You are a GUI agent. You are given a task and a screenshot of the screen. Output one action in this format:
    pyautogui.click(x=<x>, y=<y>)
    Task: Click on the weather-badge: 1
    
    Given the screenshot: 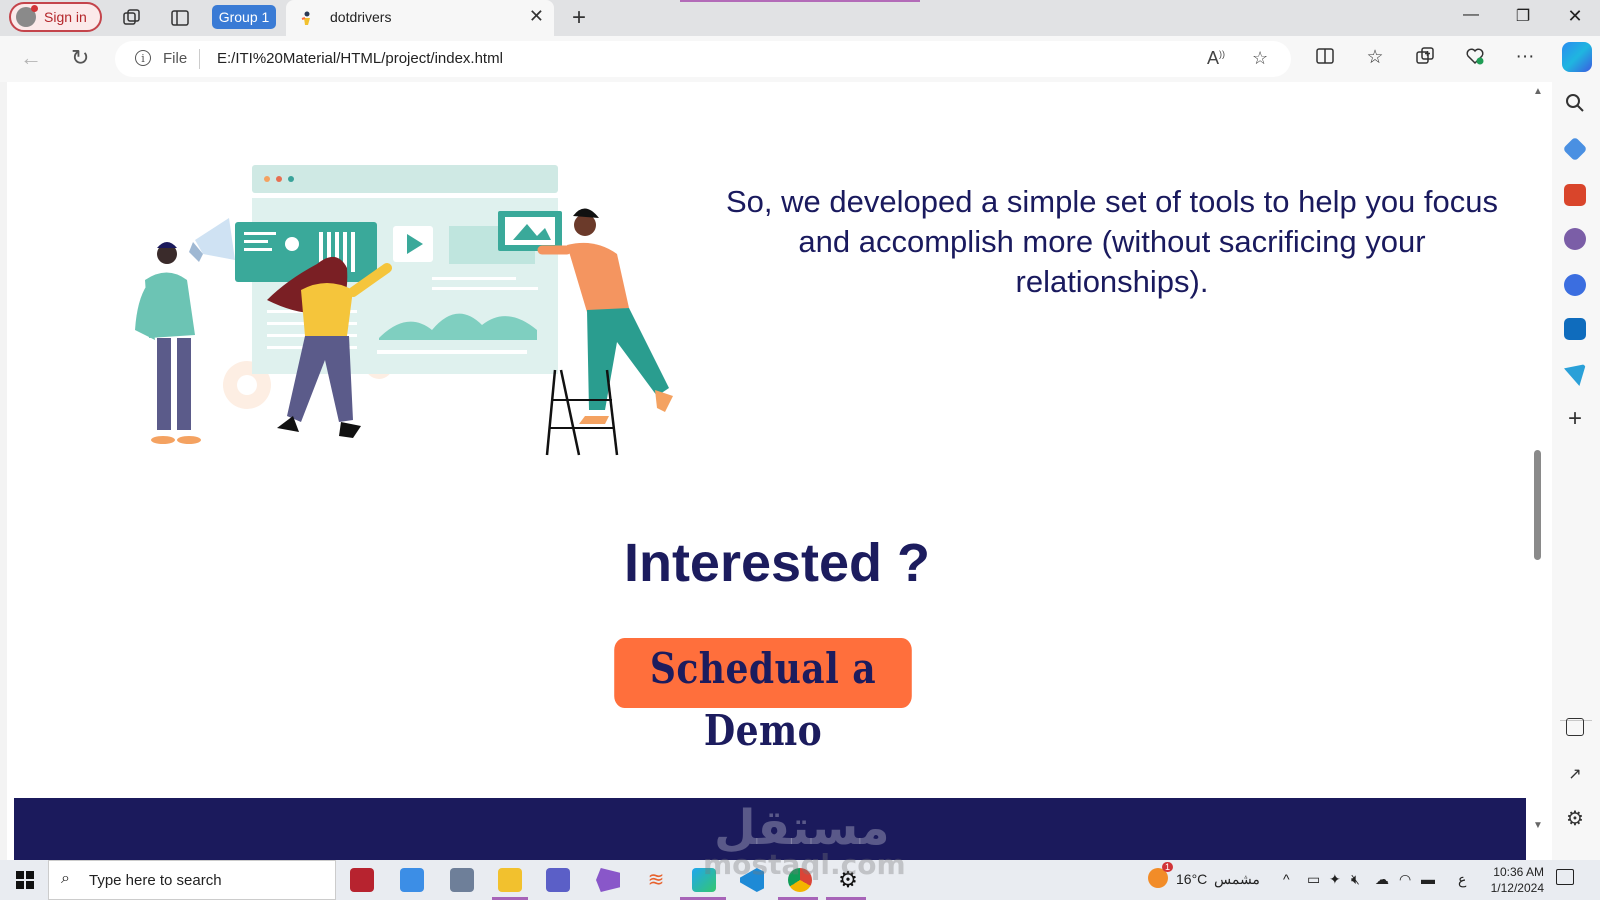 What is the action you would take?
    pyautogui.click(x=1168, y=867)
    